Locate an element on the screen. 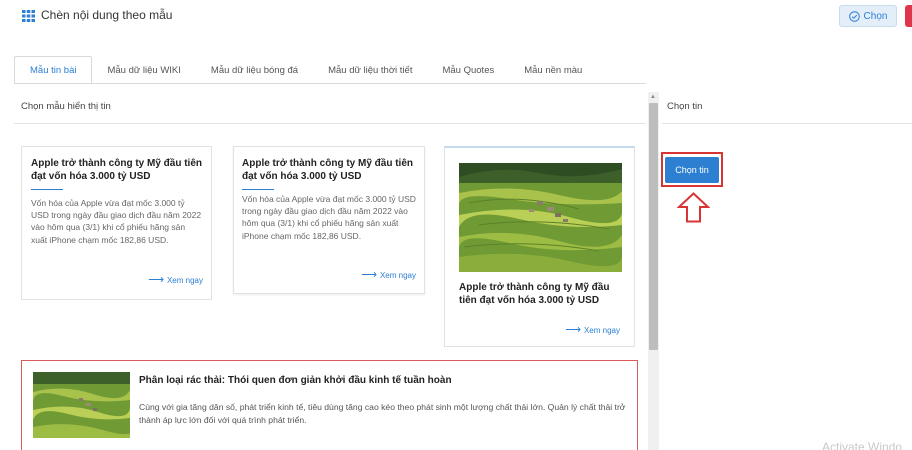 Image resolution: width=912 pixels, height=450 pixels. tab-divider is located at coordinates (330, 83).